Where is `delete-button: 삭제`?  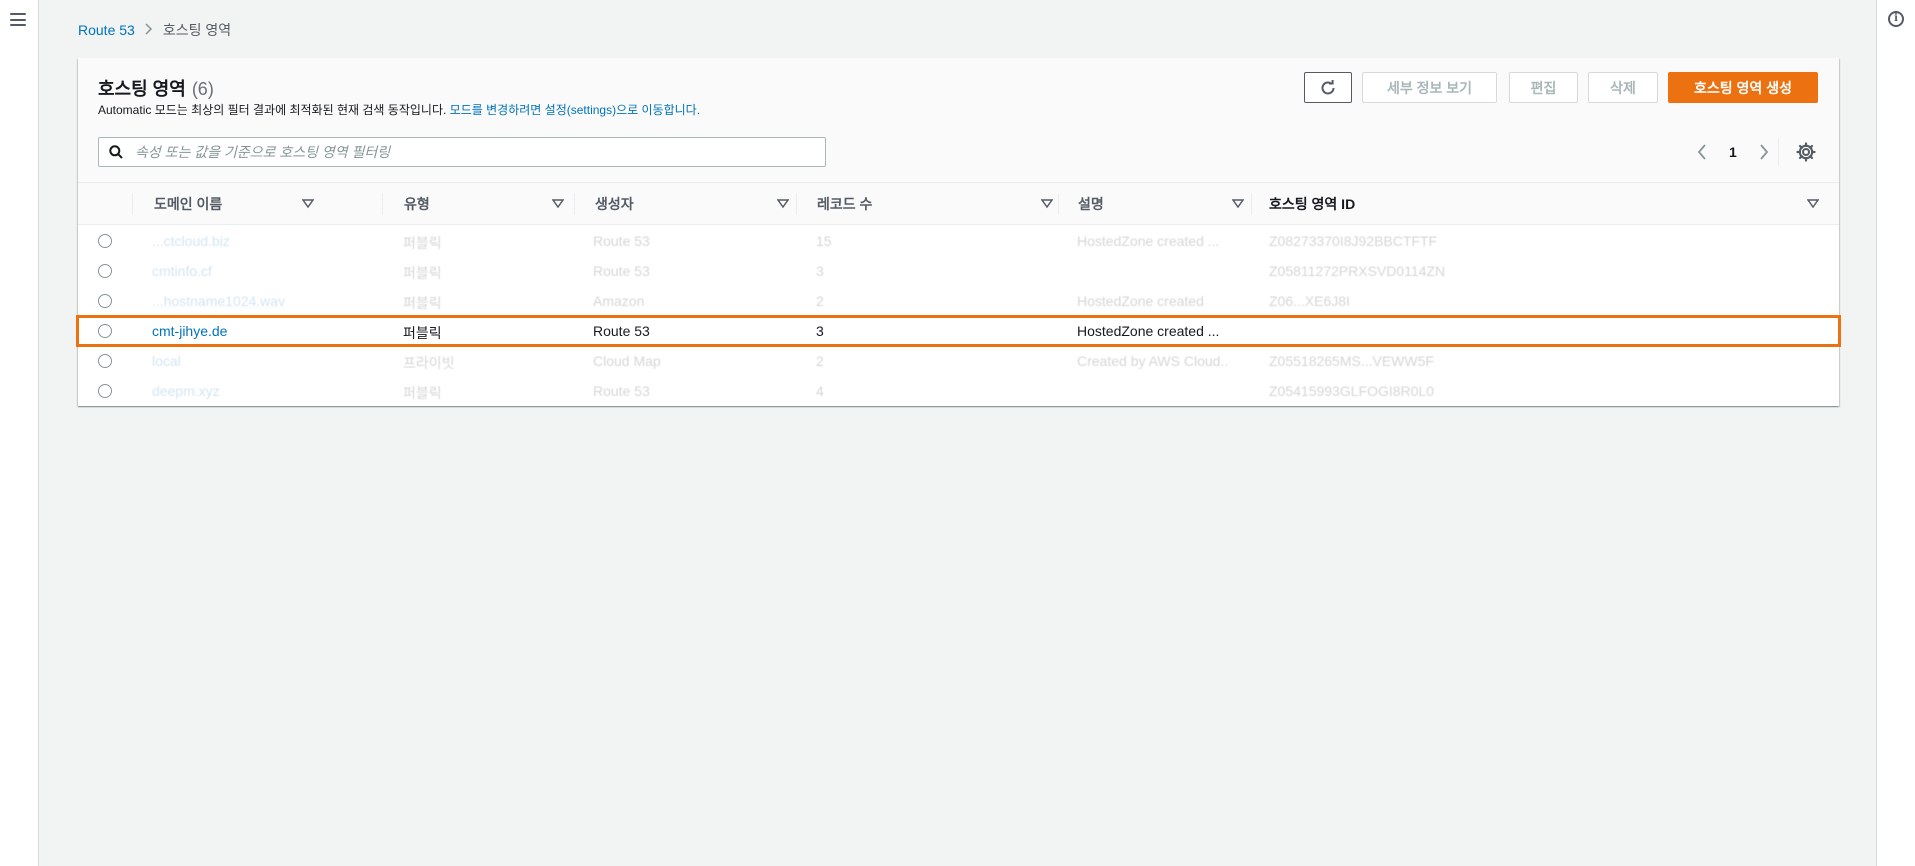
delete-button: 삭제 is located at coordinates (1623, 87).